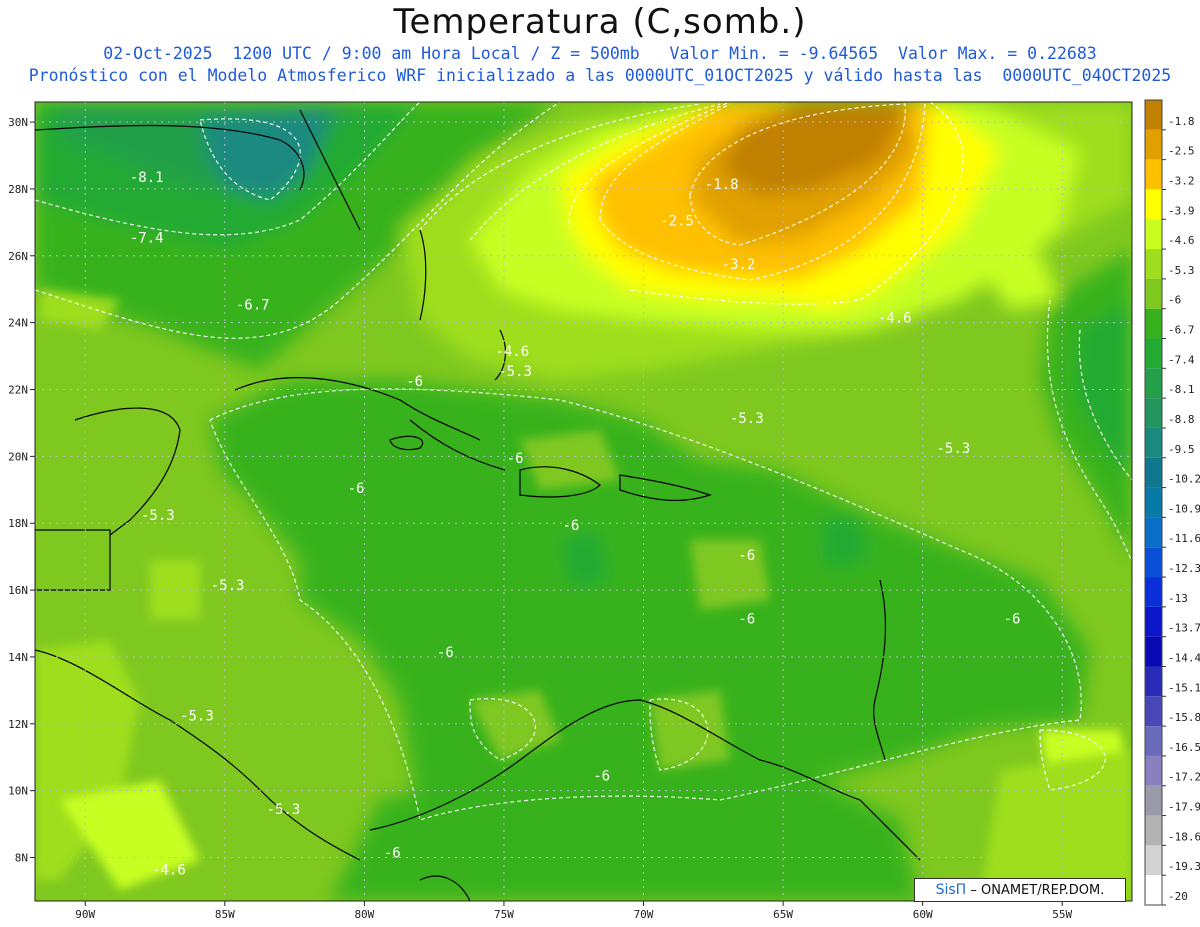  What do you see at coordinates (1184, 568) in the screenshot?
I see `colorbar-label: -12.3` at bounding box center [1184, 568].